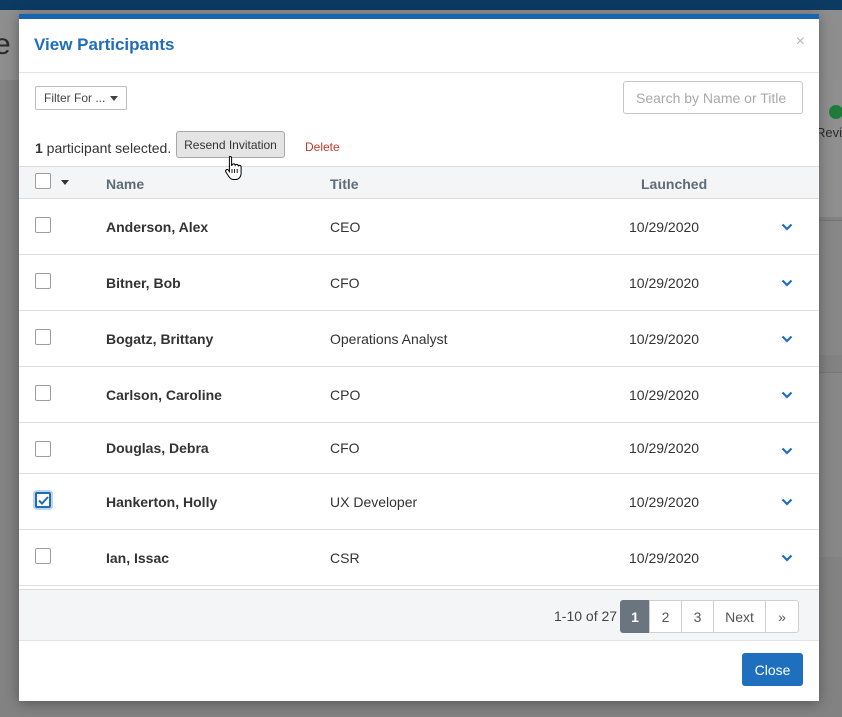 The image size is (842, 717). What do you see at coordinates (233, 167) in the screenshot?
I see `hand-cursor-icon` at bounding box center [233, 167].